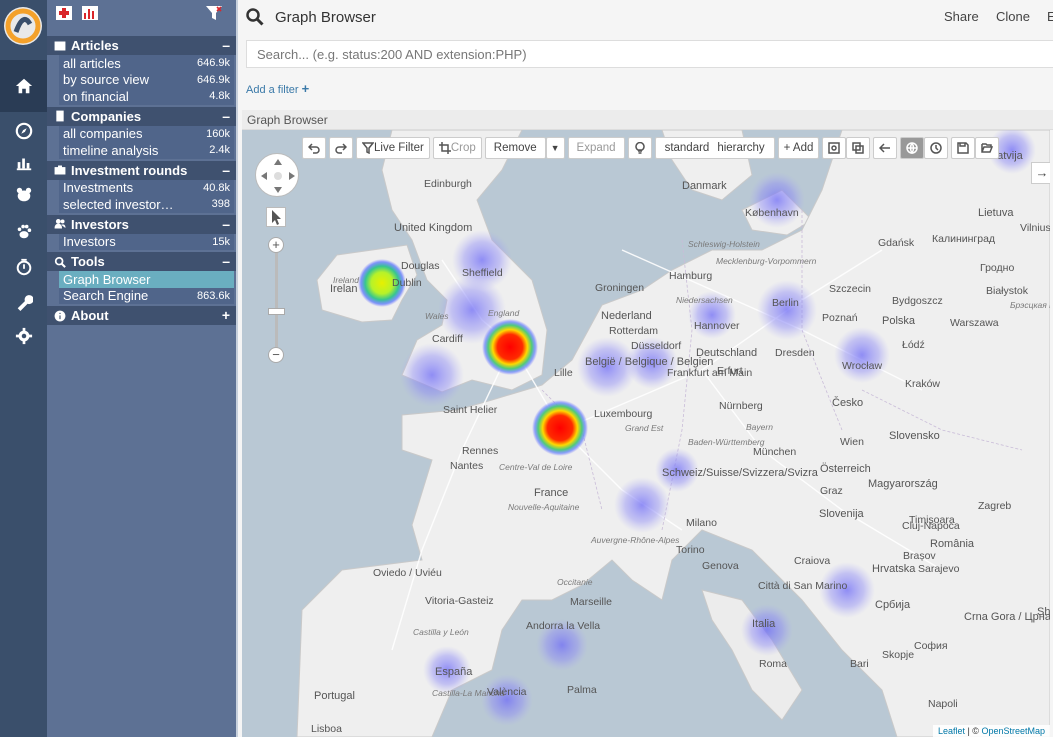 This screenshot has width=1053, height=737. I want to click on section-about: About +, so click(141, 315).